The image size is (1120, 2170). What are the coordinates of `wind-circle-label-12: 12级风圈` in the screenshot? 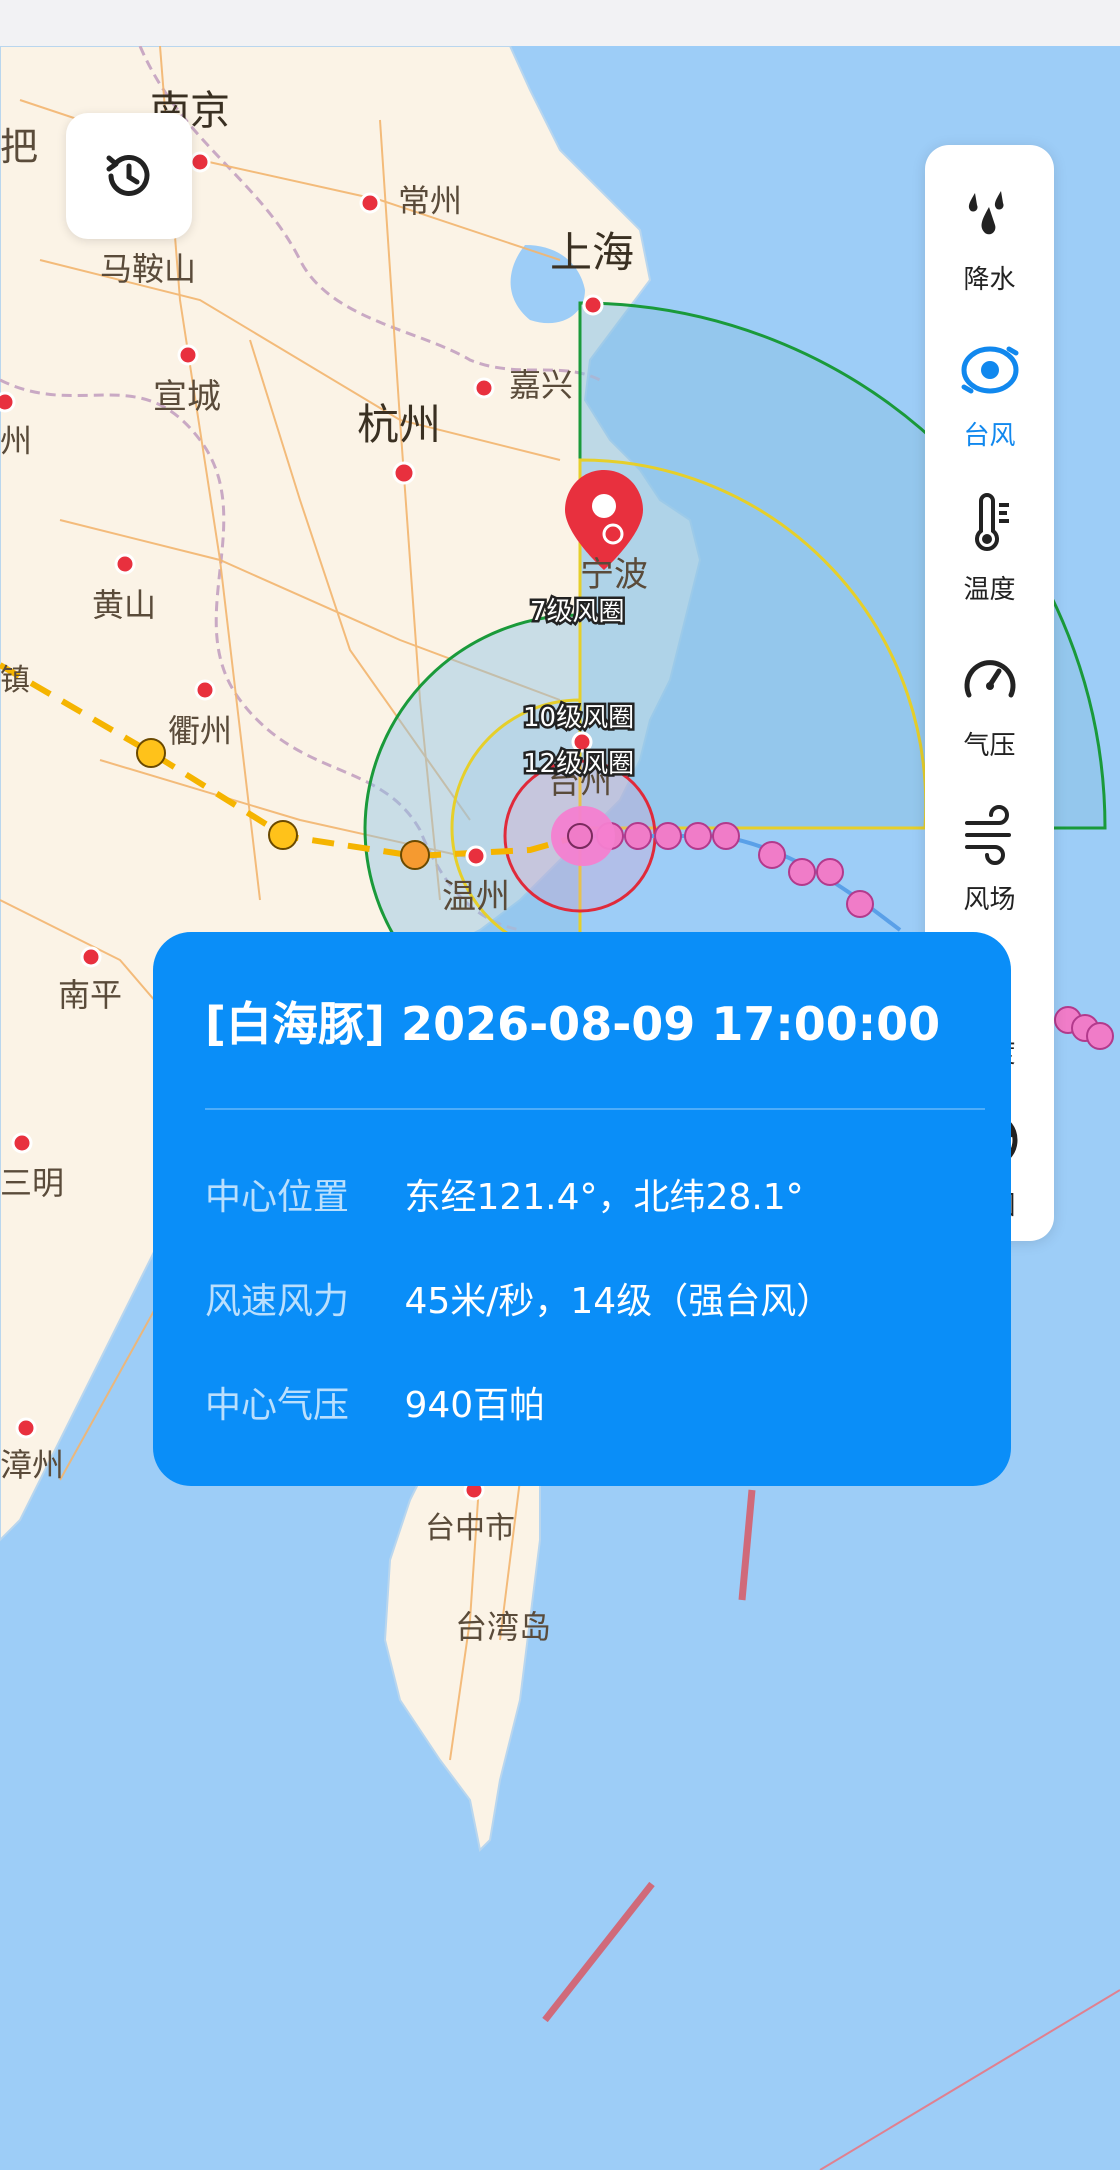 It's located at (578, 764).